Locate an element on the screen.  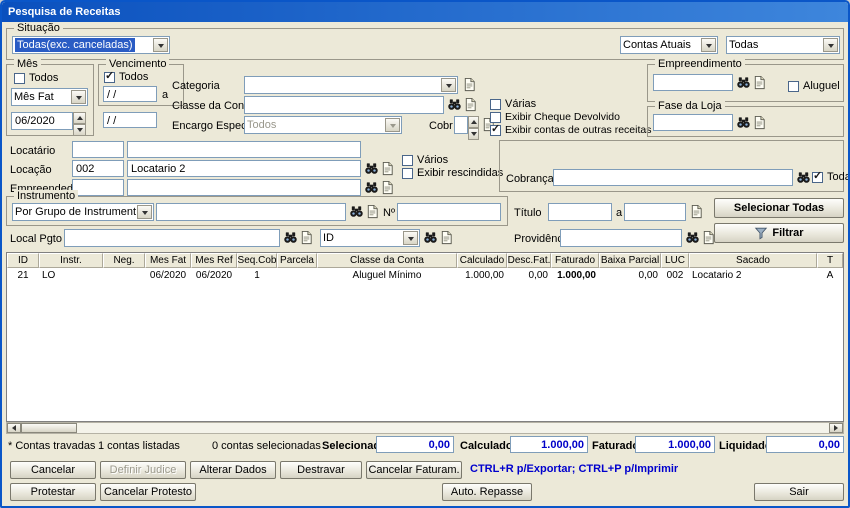
vencimento-de-field: / / is located at coordinates (130, 94).